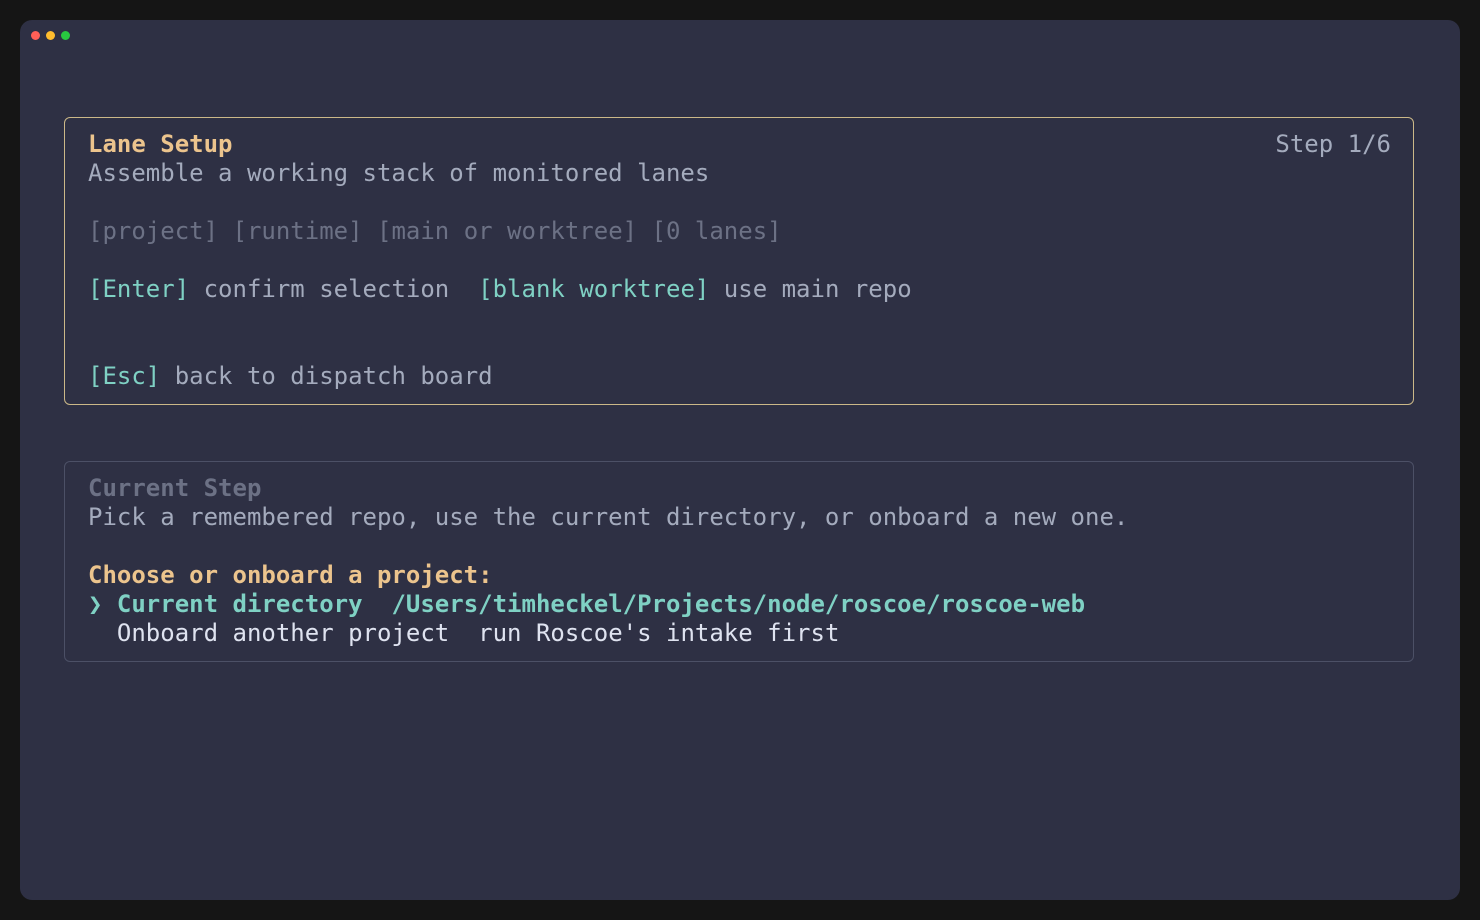 This screenshot has height=920, width=1480. Describe the element at coordinates (593, 289) in the screenshot. I see `blank-worktree-key-hint: [blank worktree]` at that location.